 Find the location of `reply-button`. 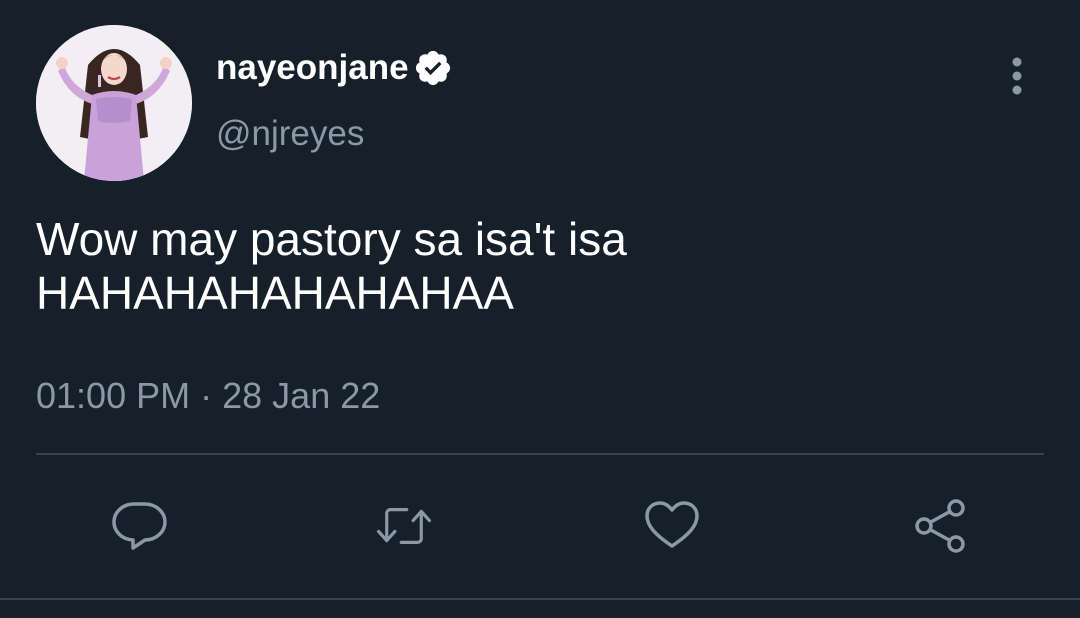

reply-button is located at coordinates (140, 526).